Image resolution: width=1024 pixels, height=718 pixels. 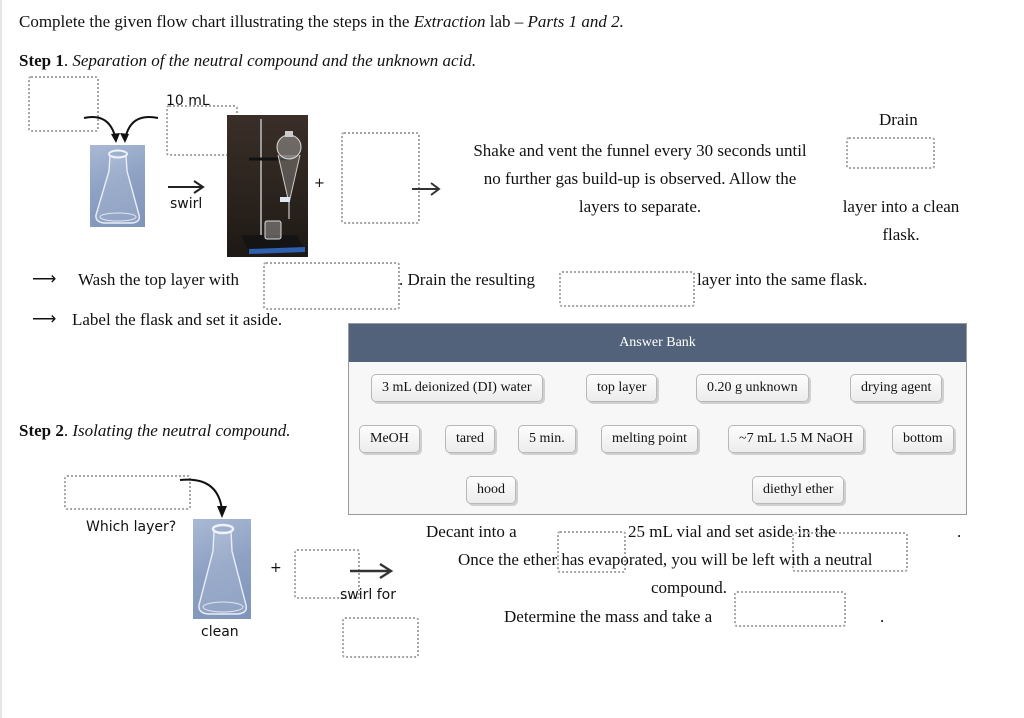 I want to click on drop-zone-wash-reagent, so click(x=331, y=286).